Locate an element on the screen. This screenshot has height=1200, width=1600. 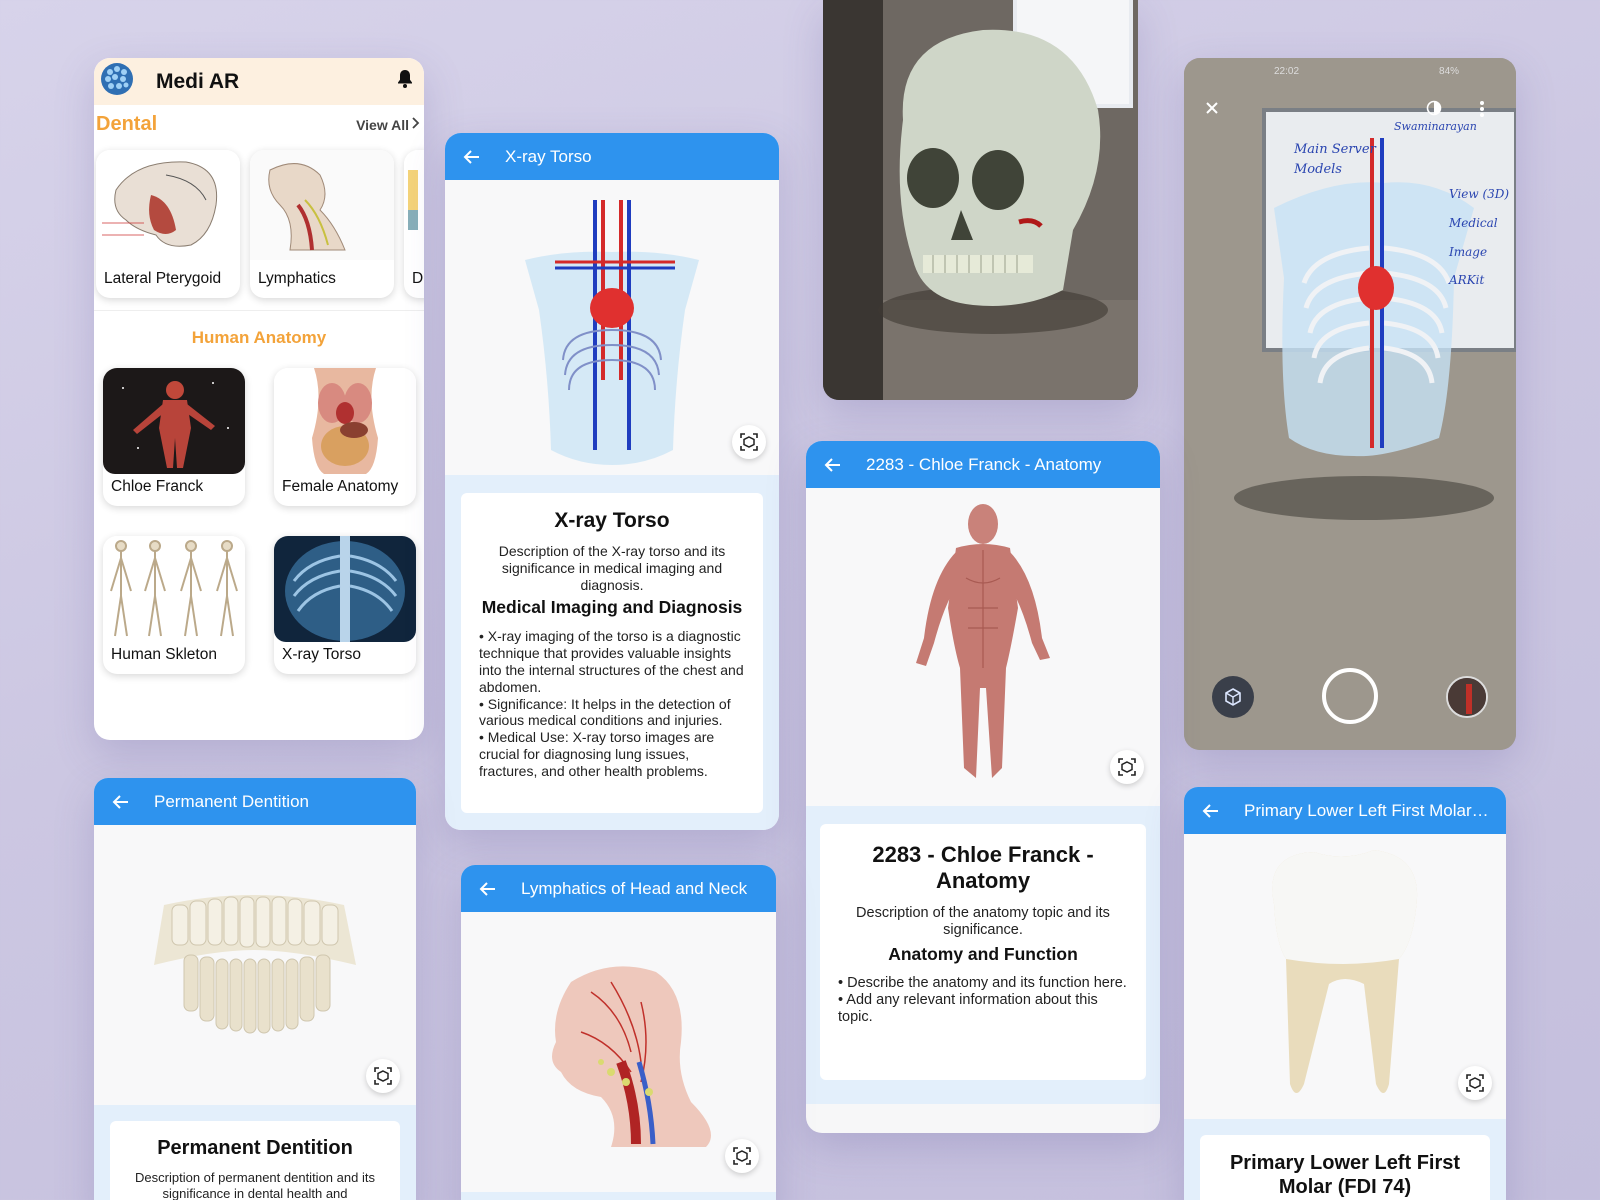
dental-tile-lateral-pterygoid: Lateral Pterygoid is located at coordinates (168, 224).